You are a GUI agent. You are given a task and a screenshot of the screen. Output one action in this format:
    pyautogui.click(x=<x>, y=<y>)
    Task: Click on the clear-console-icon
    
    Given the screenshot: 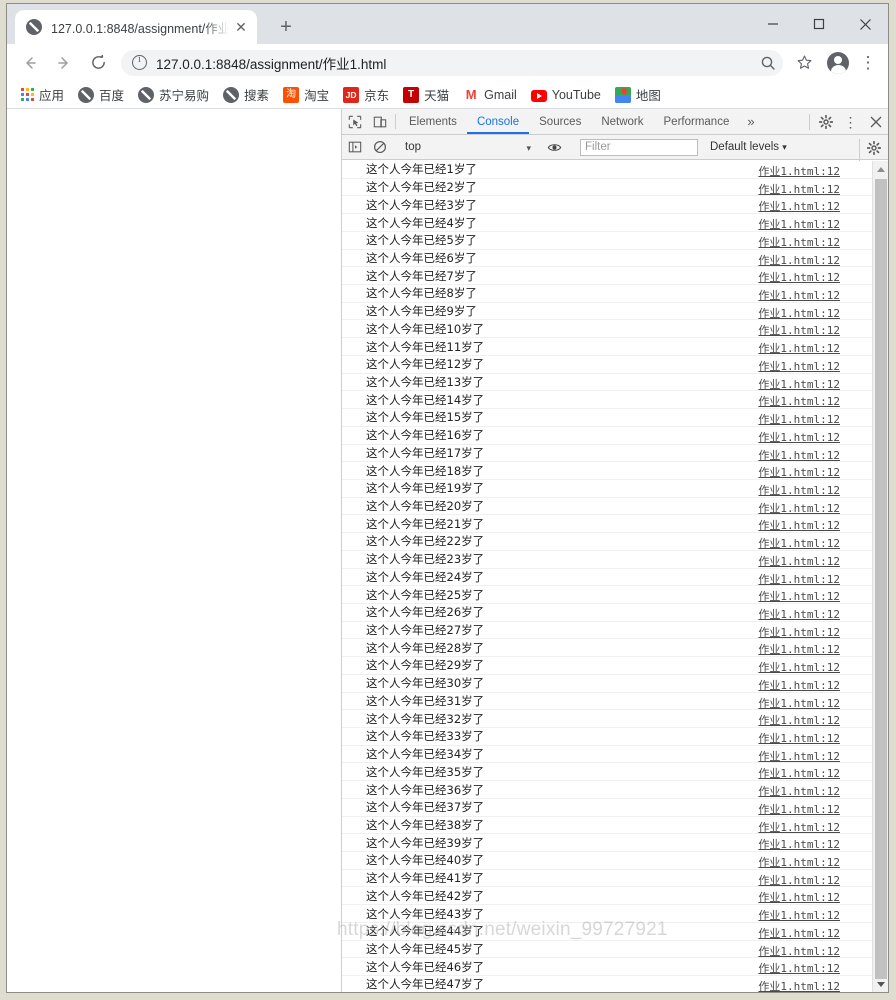 What is the action you would take?
    pyautogui.click(x=379, y=147)
    